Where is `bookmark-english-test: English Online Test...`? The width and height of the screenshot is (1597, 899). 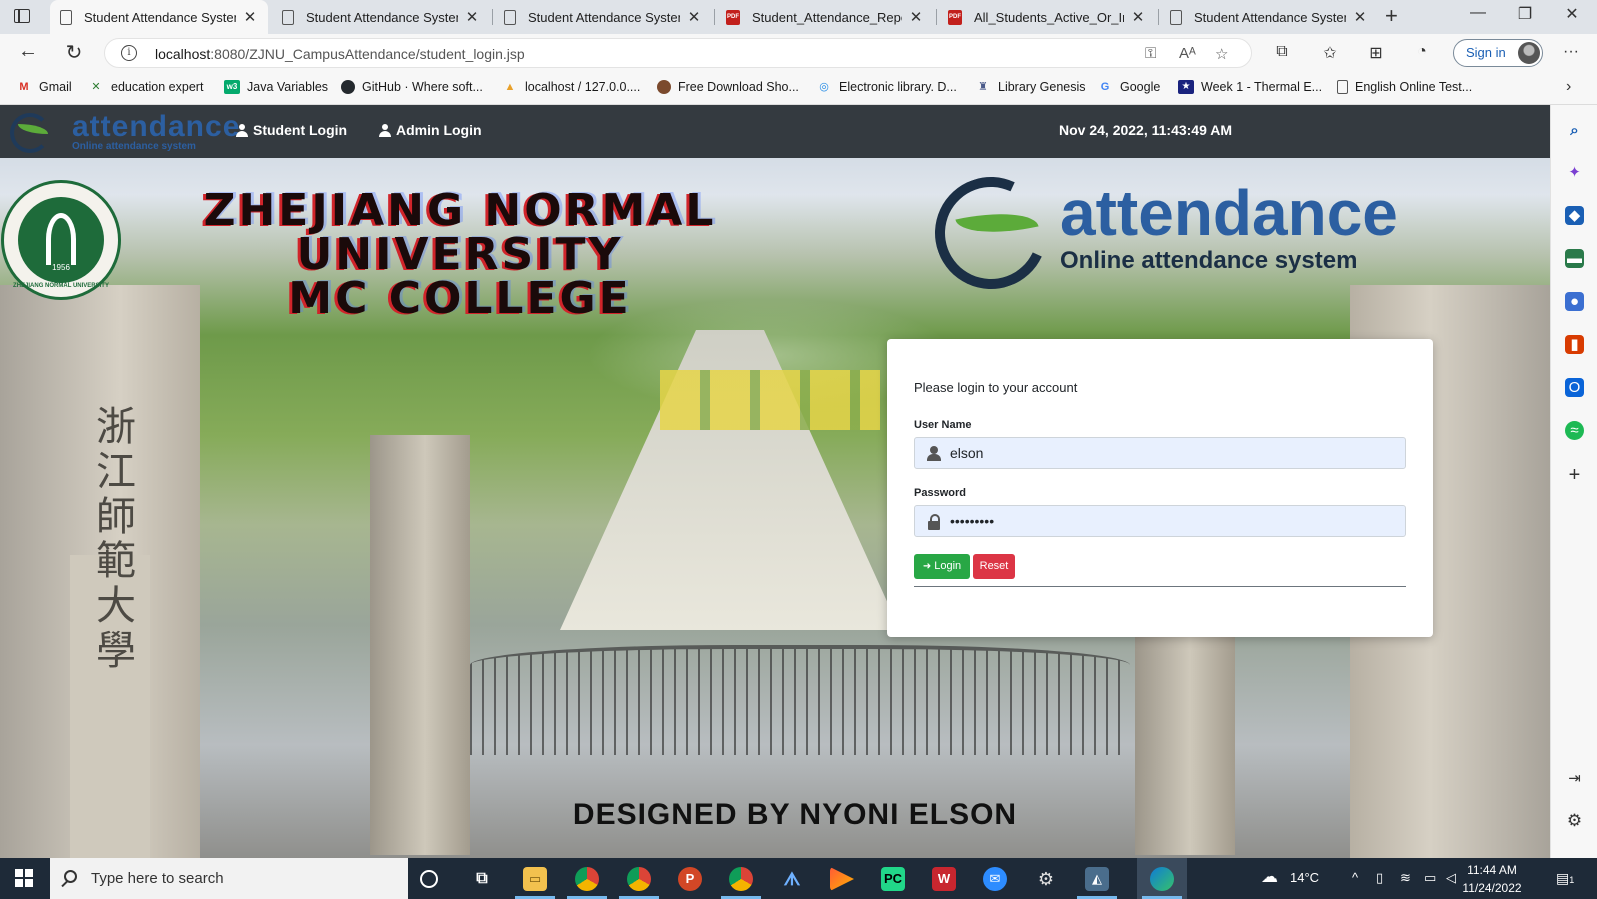
bookmark-english-test: English Online Test... is located at coordinates (1404, 87).